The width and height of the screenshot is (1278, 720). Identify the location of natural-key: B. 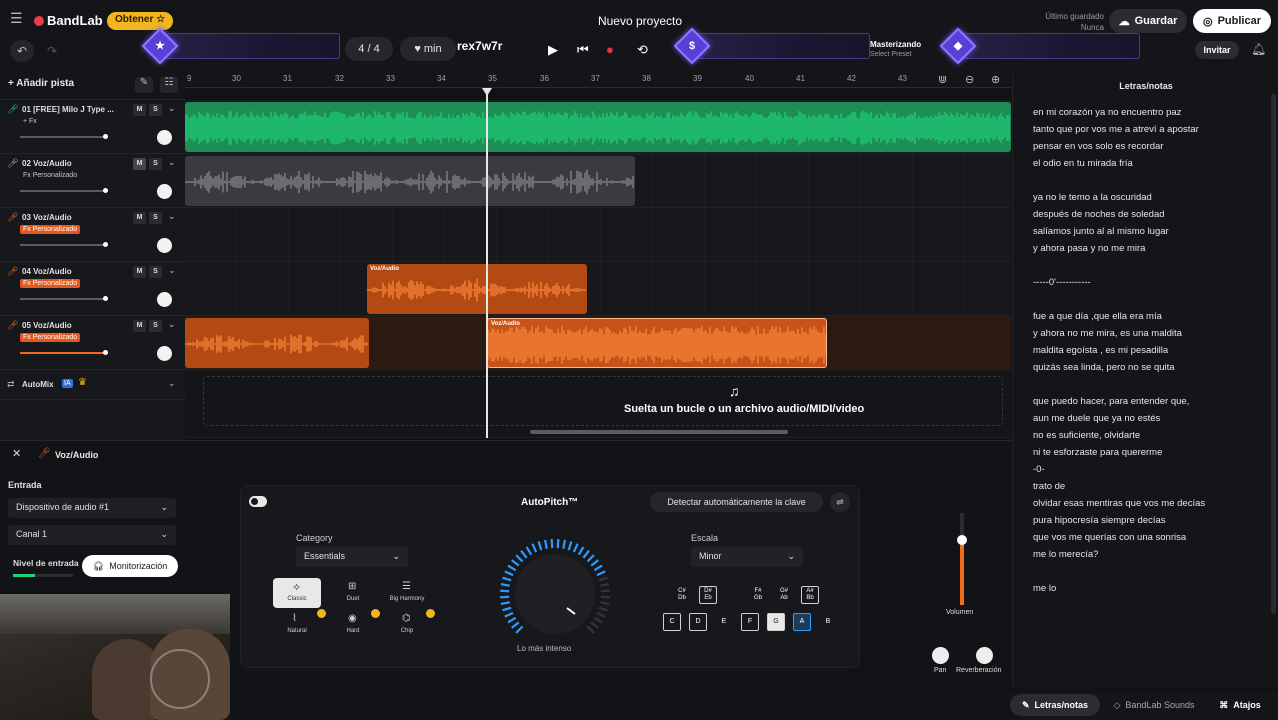
(828, 622).